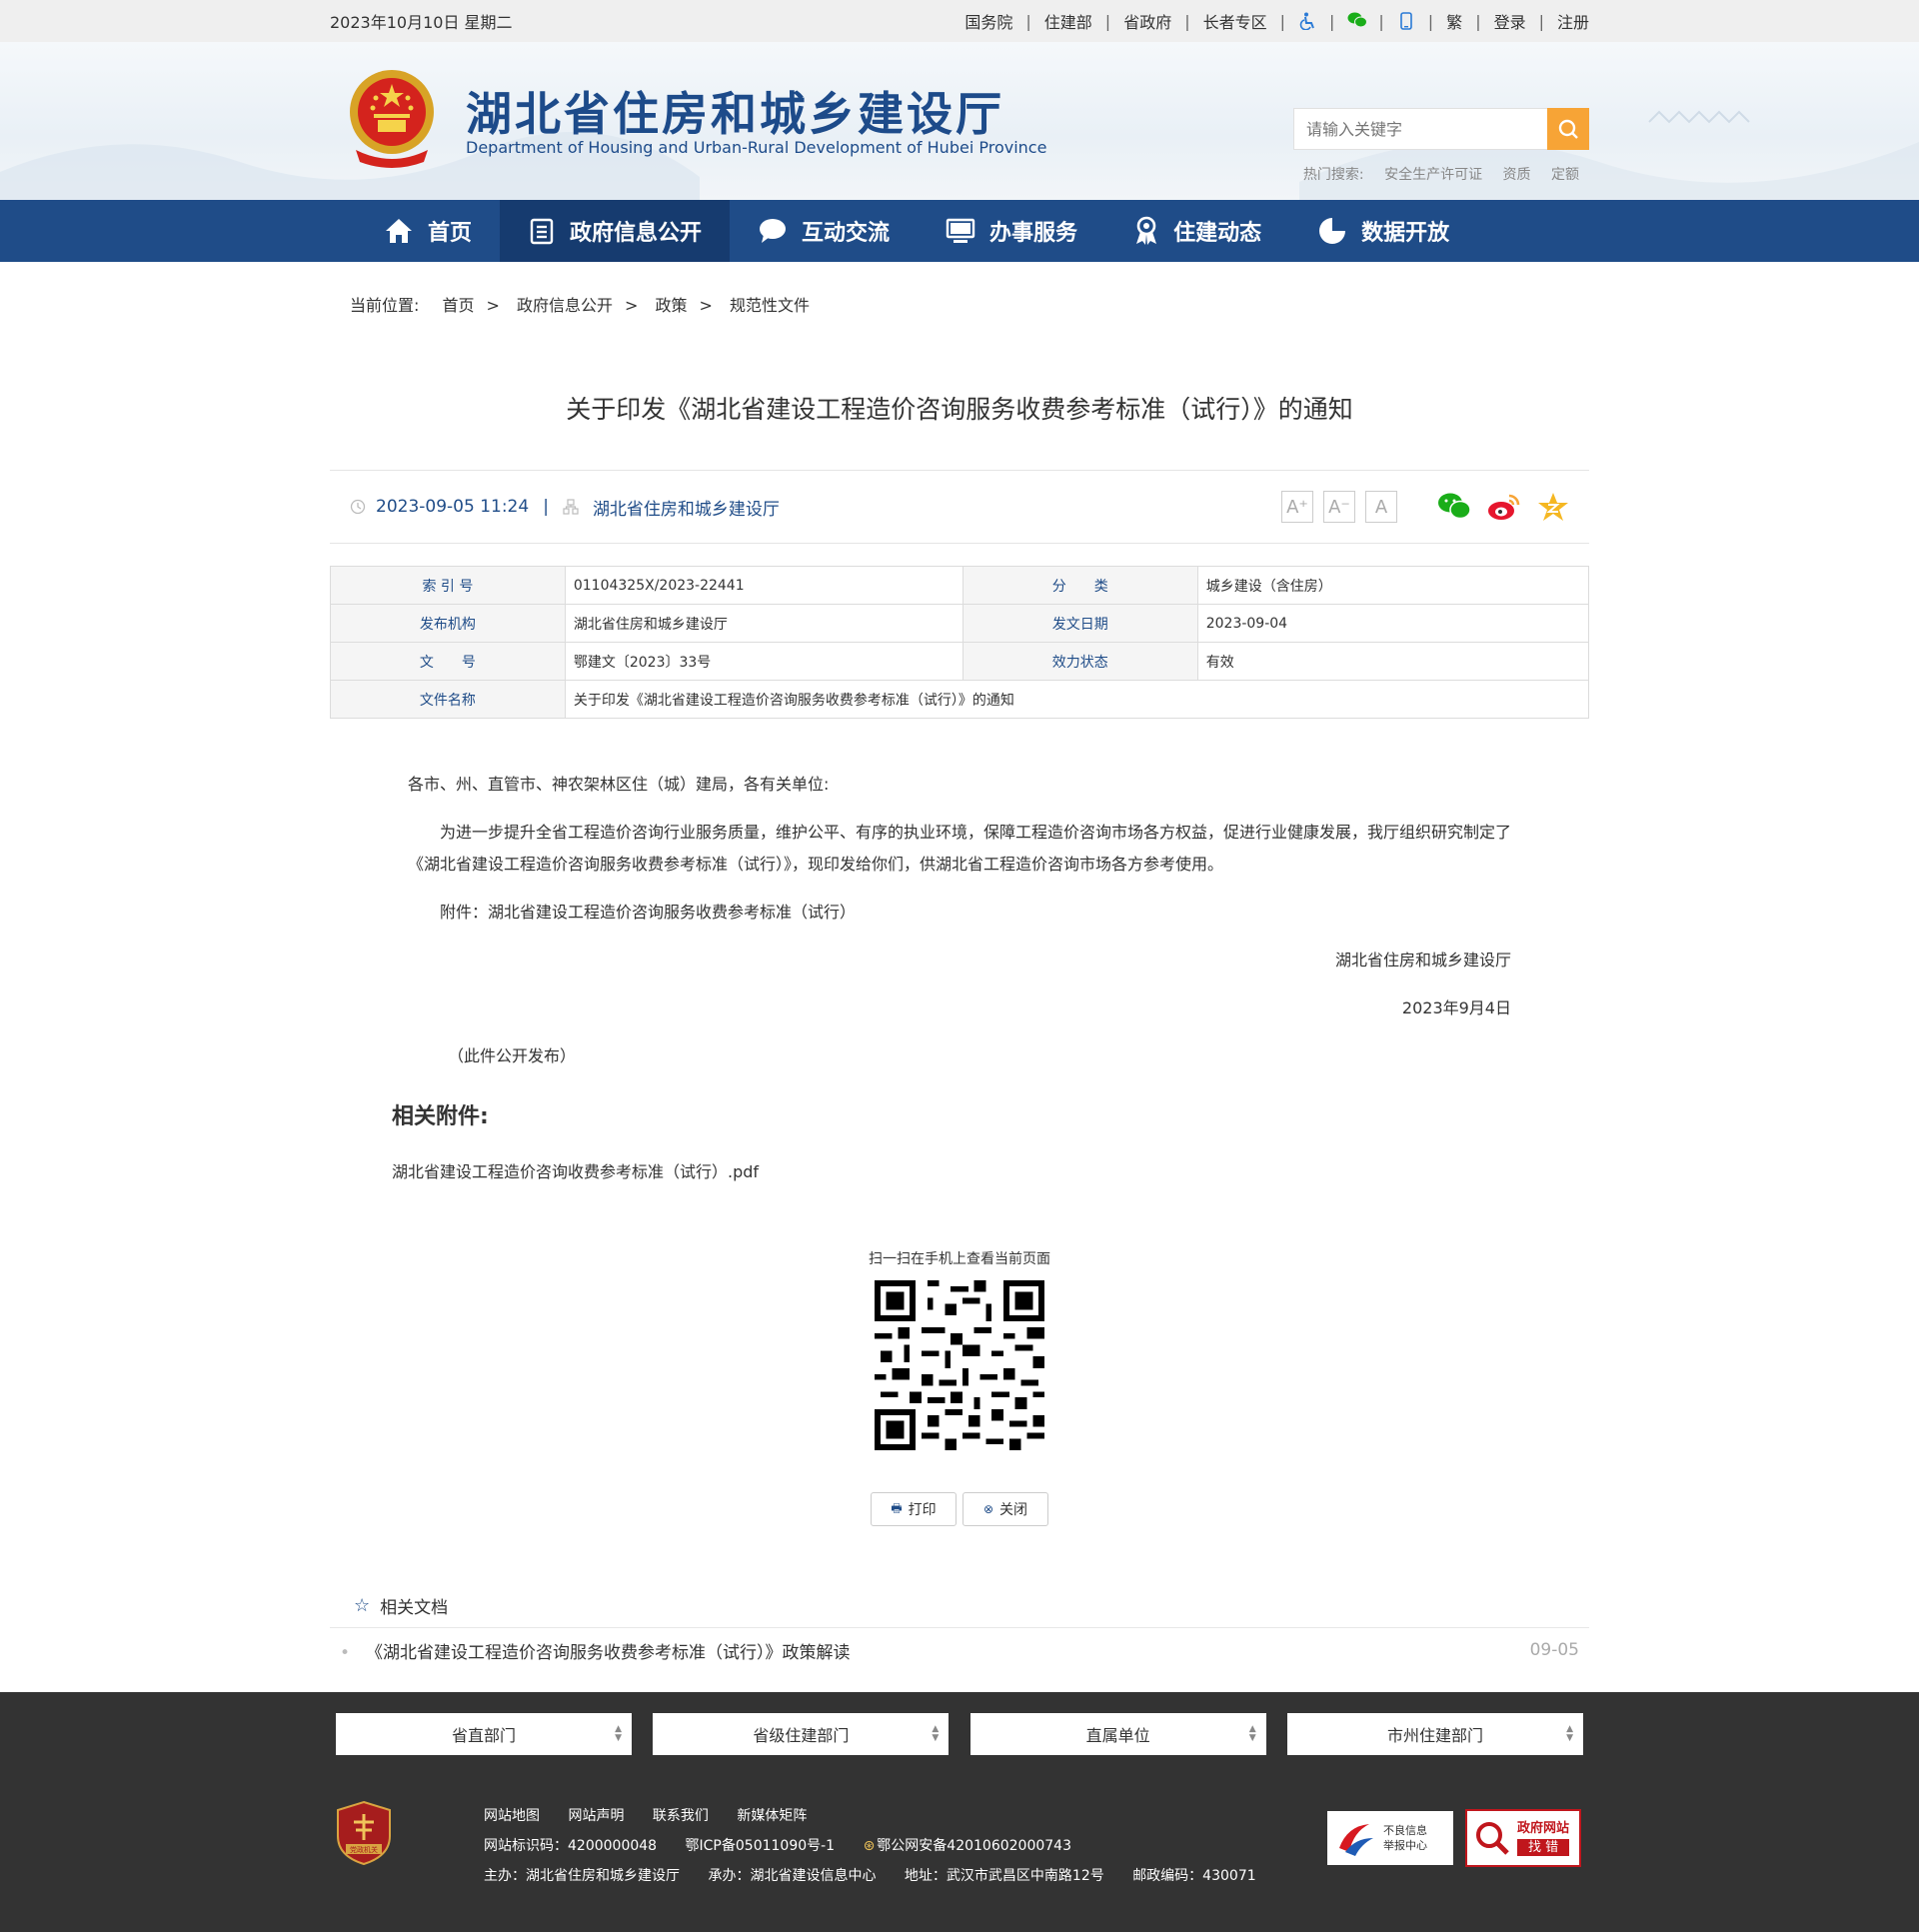 The height and width of the screenshot is (1932, 1919). Describe the element at coordinates (681, 1816) in the screenshot. I see `footer-link-contact: 联系我们` at that location.